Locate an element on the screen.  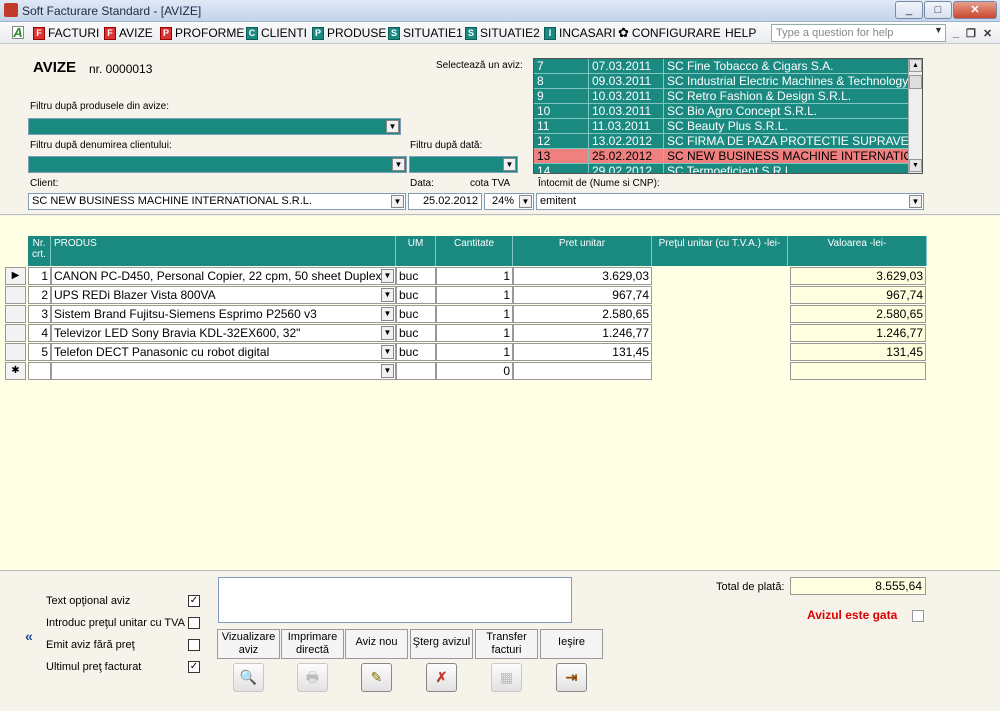
menu-help: HELP is located at coordinates (740, 33).